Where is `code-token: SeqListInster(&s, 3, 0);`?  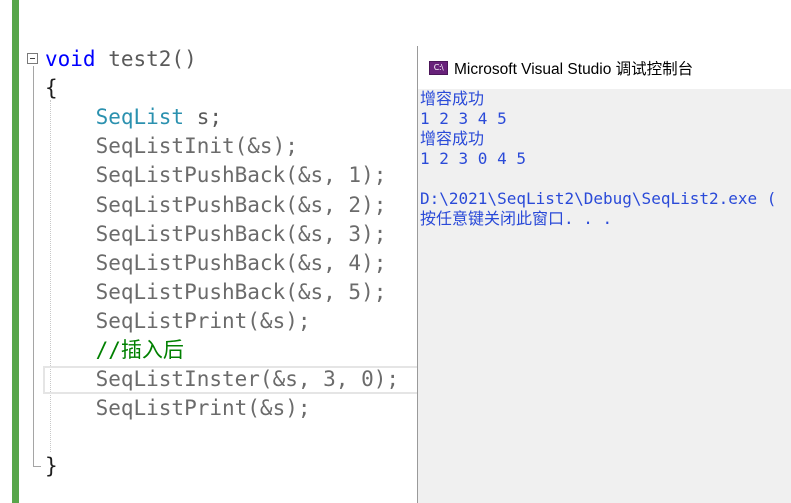
code-token: SeqListInster(&s, 3, 0); is located at coordinates (222, 379).